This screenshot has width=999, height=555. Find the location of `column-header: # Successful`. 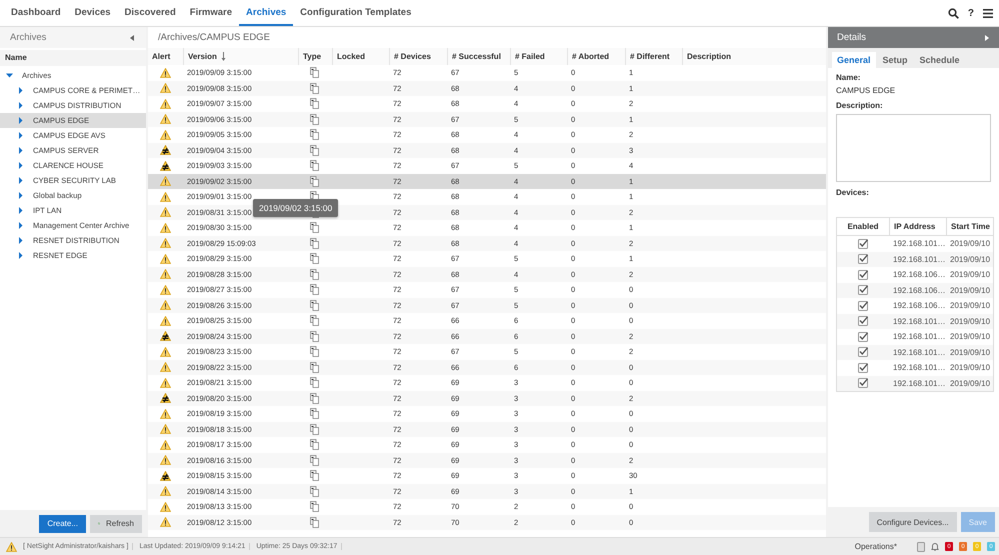

column-header: # Successful is located at coordinates (478, 56).